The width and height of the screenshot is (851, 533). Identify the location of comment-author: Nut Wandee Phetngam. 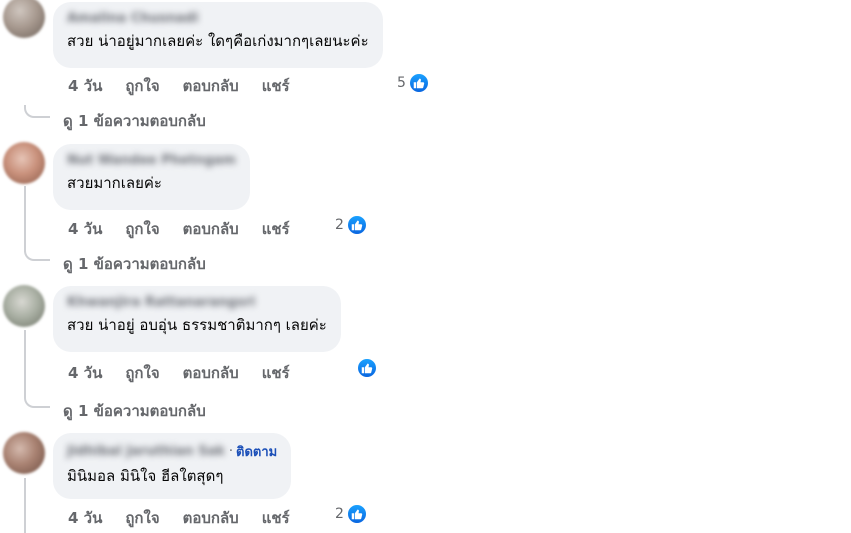
(151, 160).